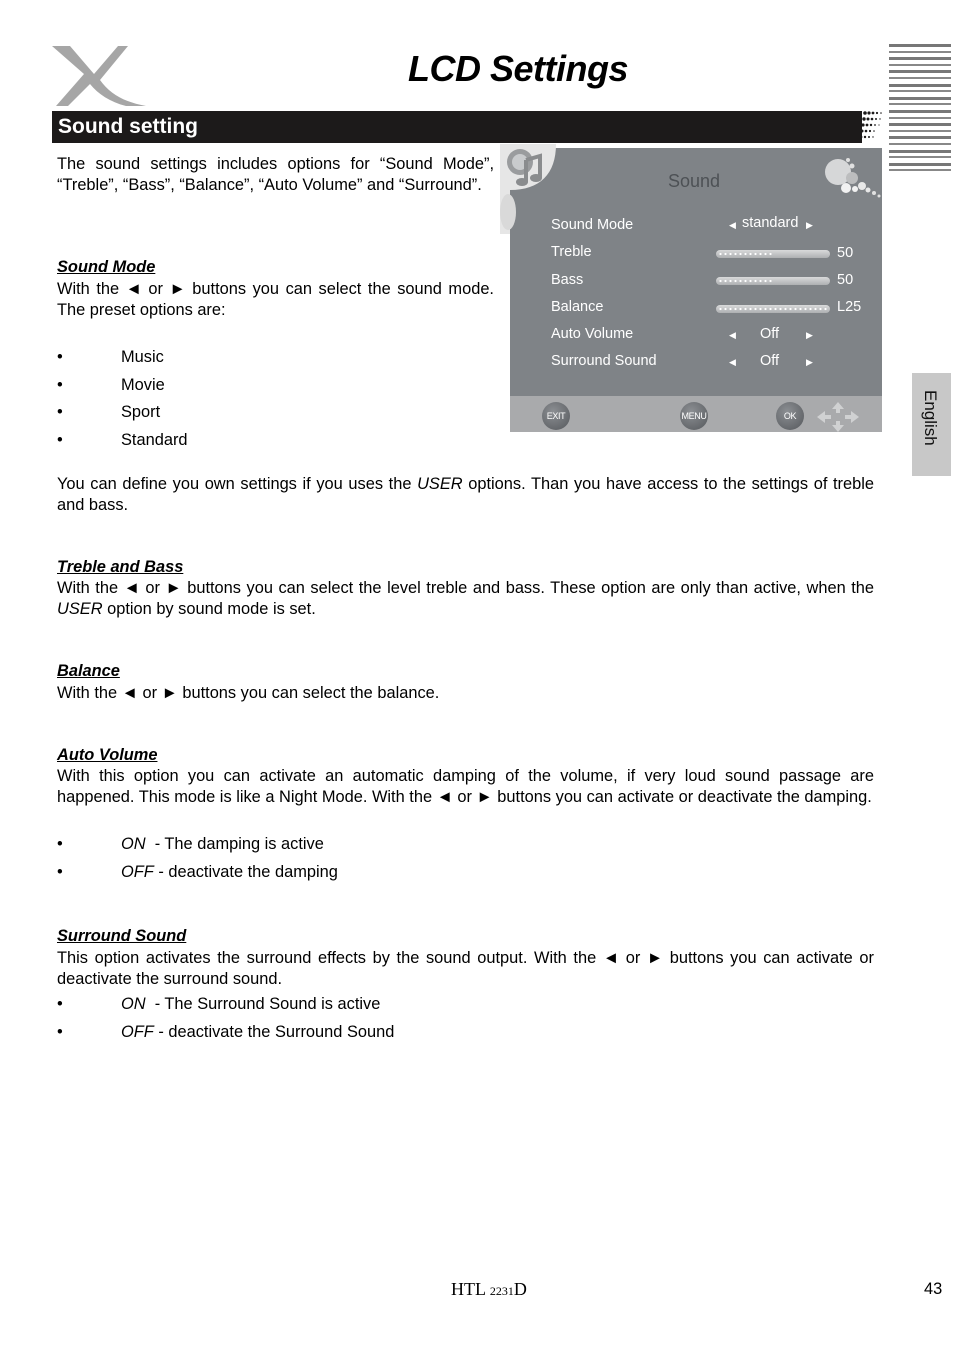 This screenshot has height=1352, width=954. What do you see at coordinates (120, 567) in the screenshot?
I see `treble-bass-heading: Treble and Bass` at bounding box center [120, 567].